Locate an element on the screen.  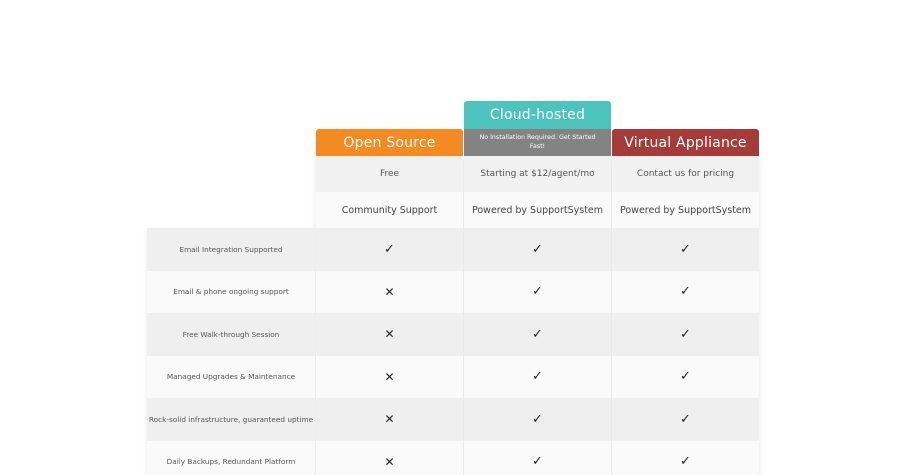
price-open-source: Free is located at coordinates (389, 174).